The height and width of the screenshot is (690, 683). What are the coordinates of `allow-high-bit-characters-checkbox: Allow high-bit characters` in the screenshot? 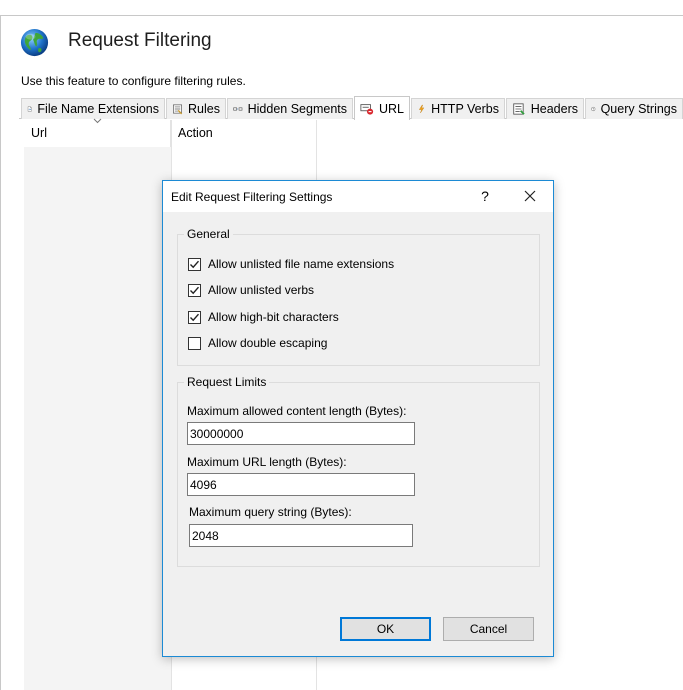 It's located at (263, 317).